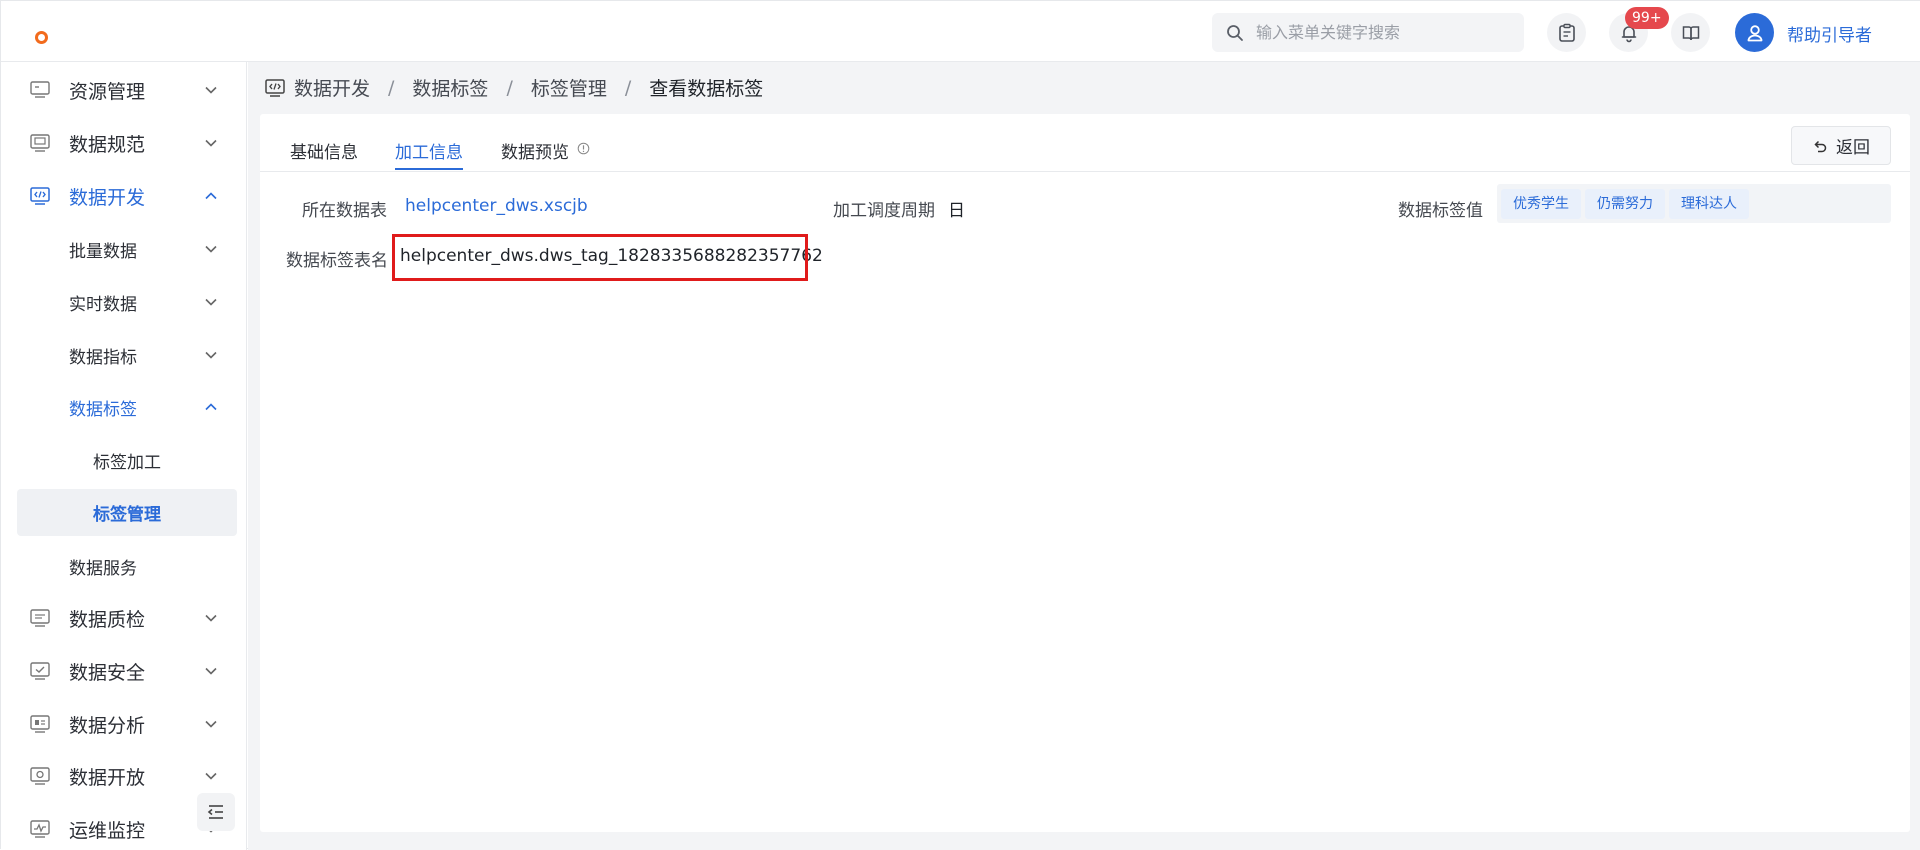 The height and width of the screenshot is (850, 1920). I want to click on chart-icon, so click(40, 724).